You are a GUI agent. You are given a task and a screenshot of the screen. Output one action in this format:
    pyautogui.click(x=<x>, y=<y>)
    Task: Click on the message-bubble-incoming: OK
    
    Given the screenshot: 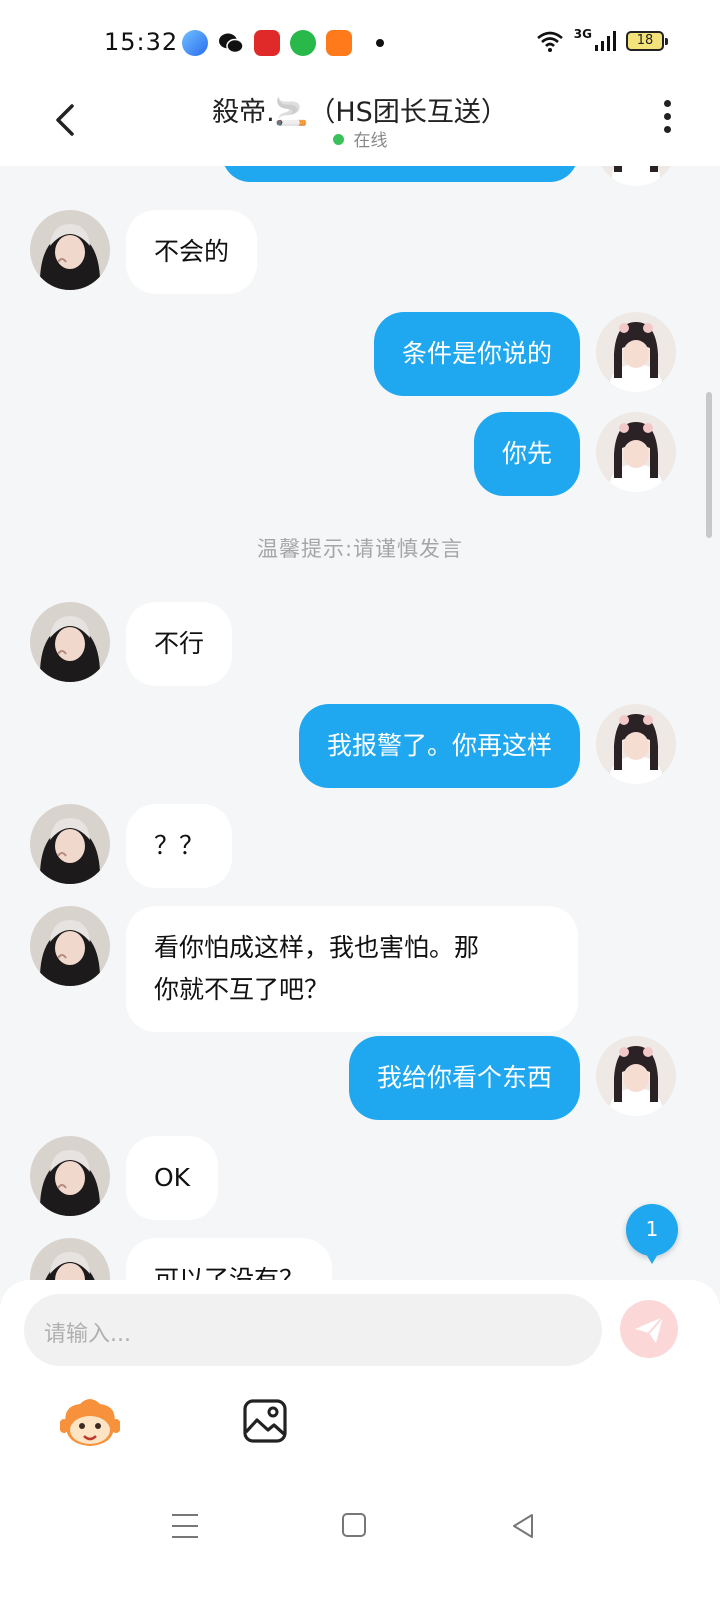 What is the action you would take?
    pyautogui.click(x=172, y=1178)
    